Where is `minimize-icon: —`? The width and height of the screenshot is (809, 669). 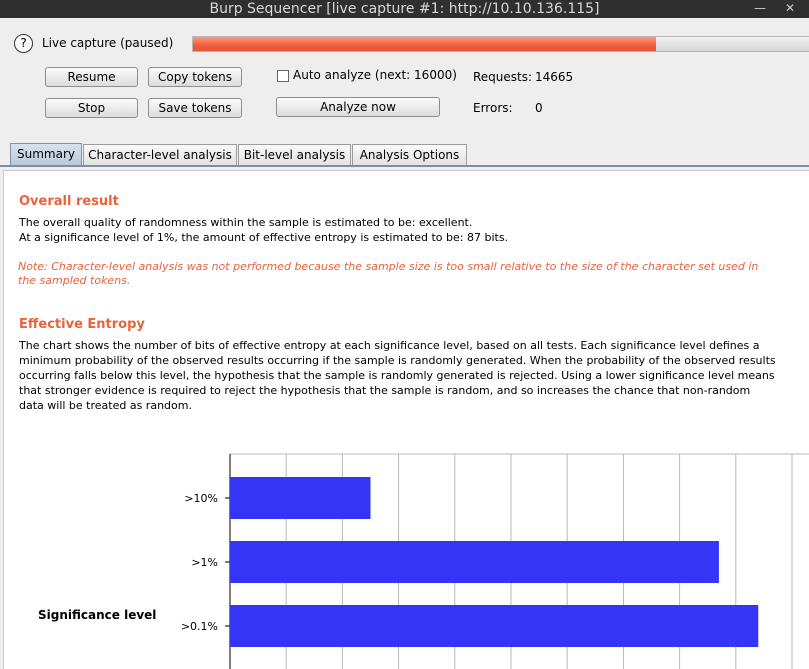
minimize-icon: — is located at coordinates (760, 9).